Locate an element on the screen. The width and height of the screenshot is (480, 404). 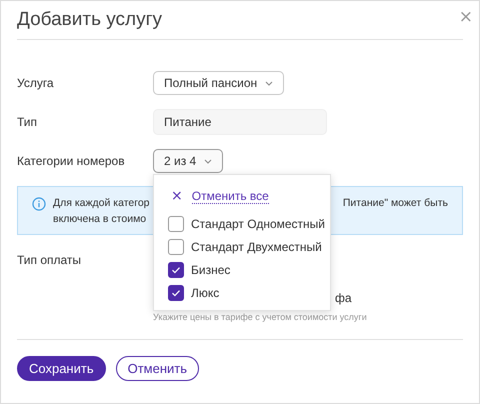
save-button: Сохранить is located at coordinates (61, 368).